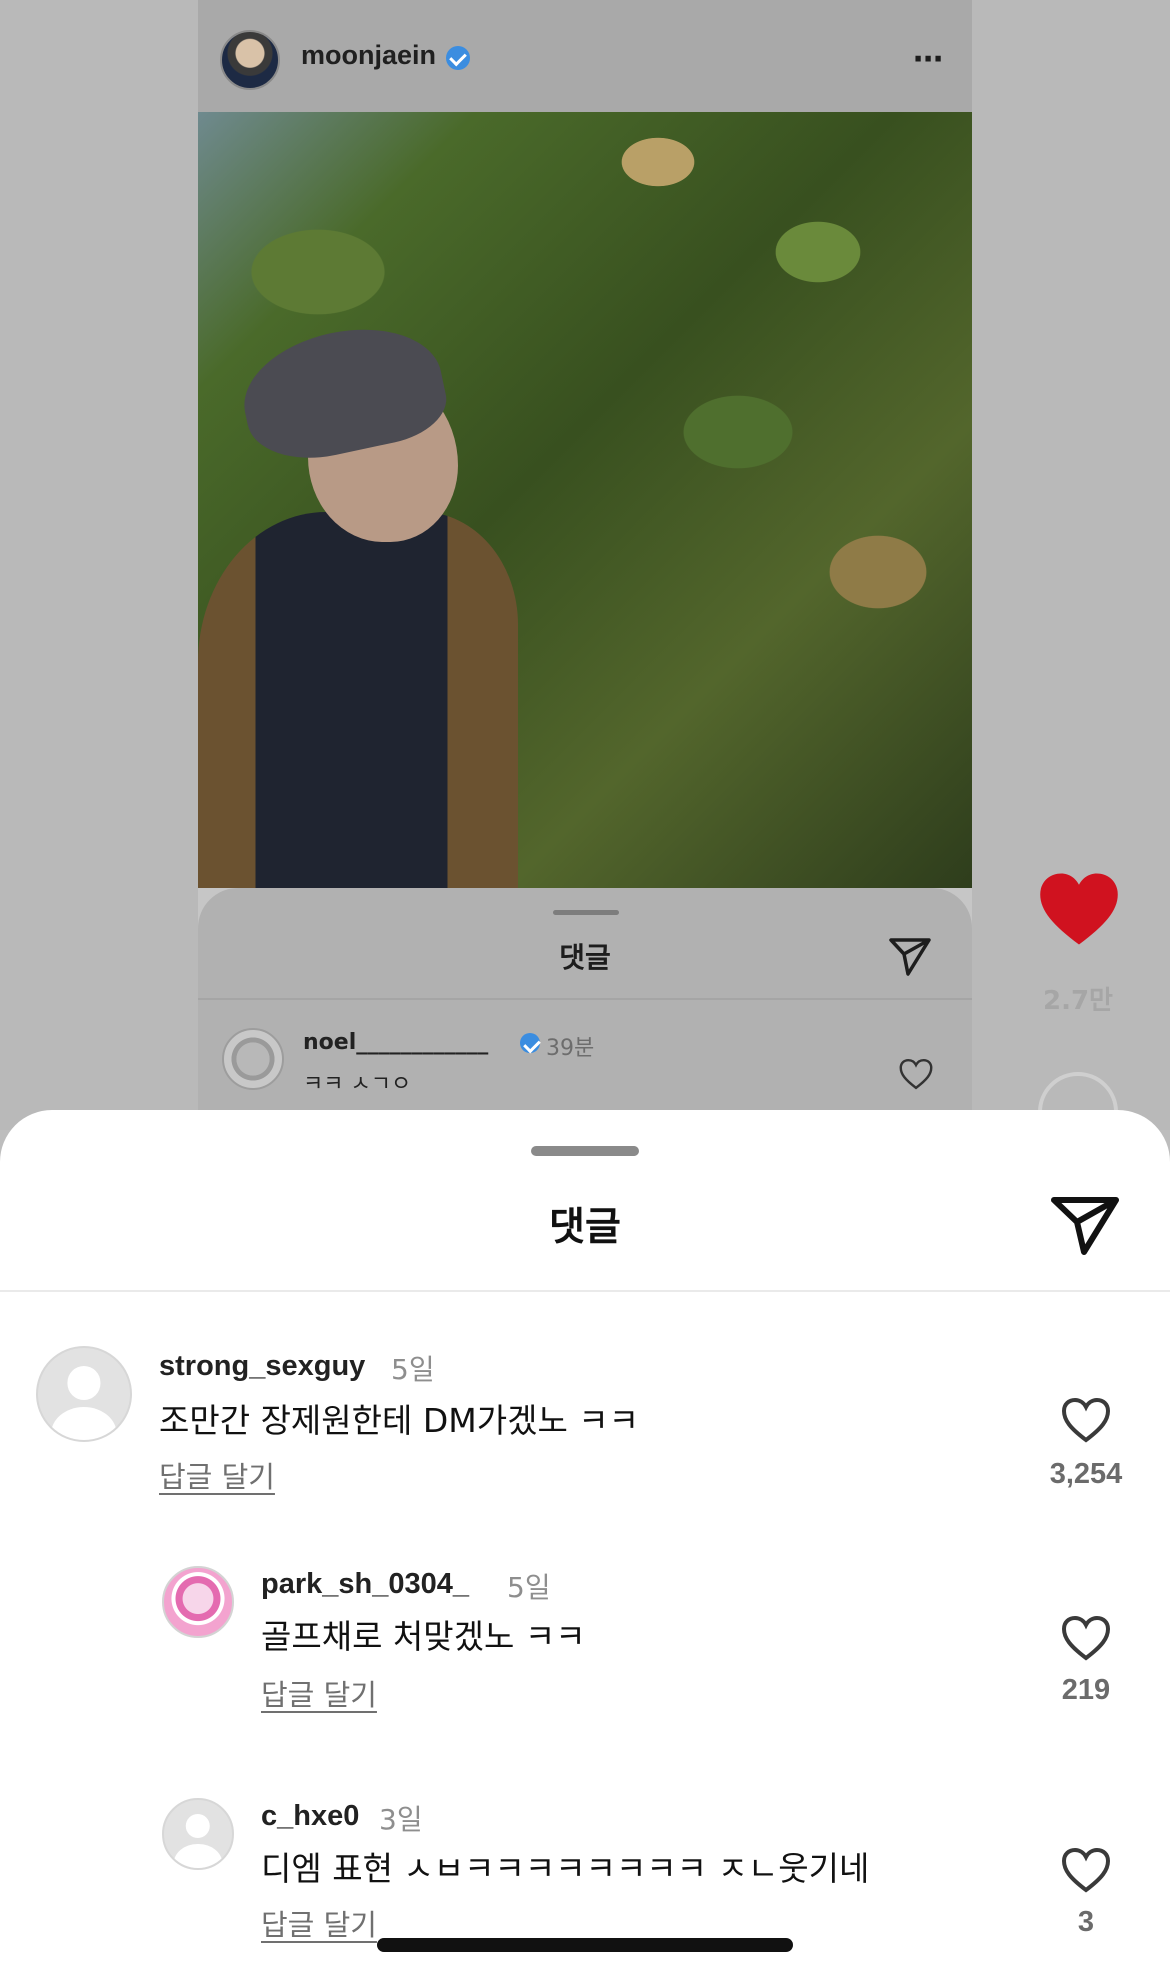 The image size is (1170, 1978). I want to click on sheet-title: 댓글, so click(585, 1227).